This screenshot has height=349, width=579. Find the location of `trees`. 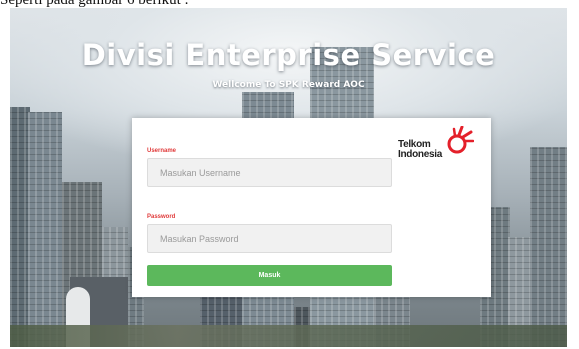

trees is located at coordinates (288, 336).